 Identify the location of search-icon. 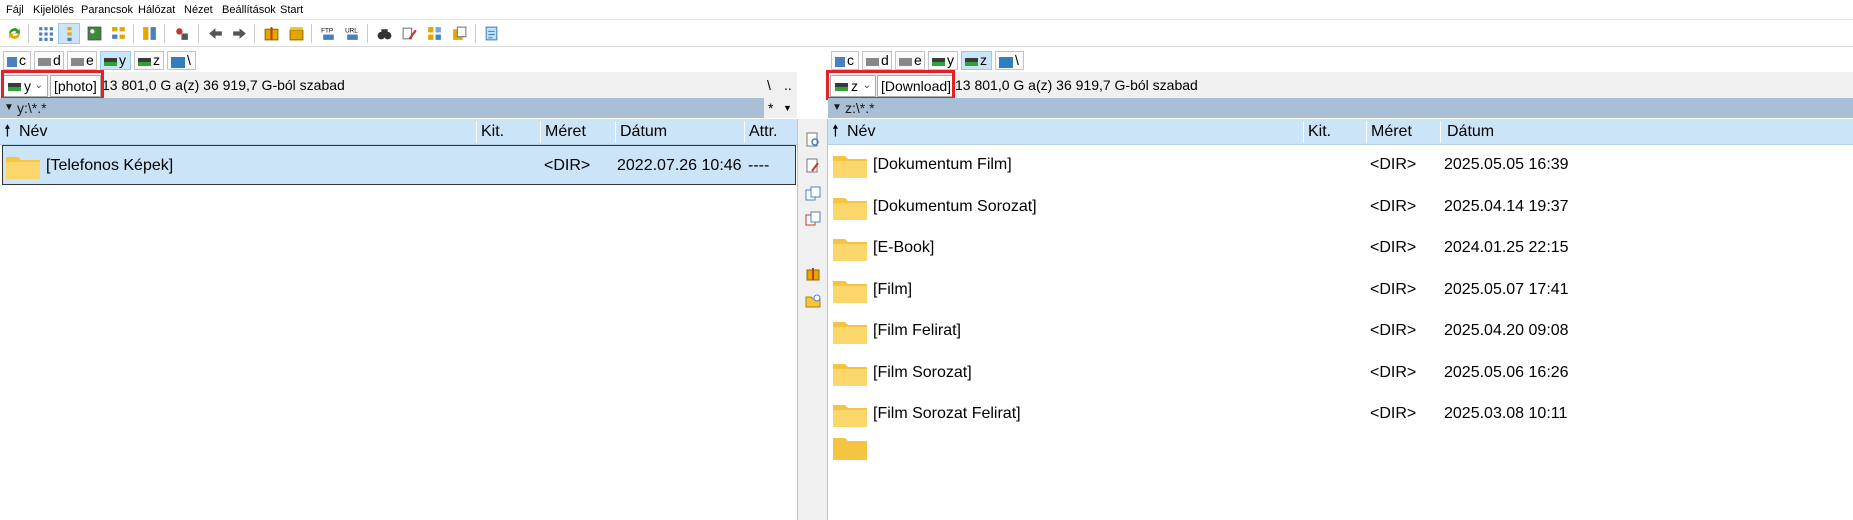
(384, 33).